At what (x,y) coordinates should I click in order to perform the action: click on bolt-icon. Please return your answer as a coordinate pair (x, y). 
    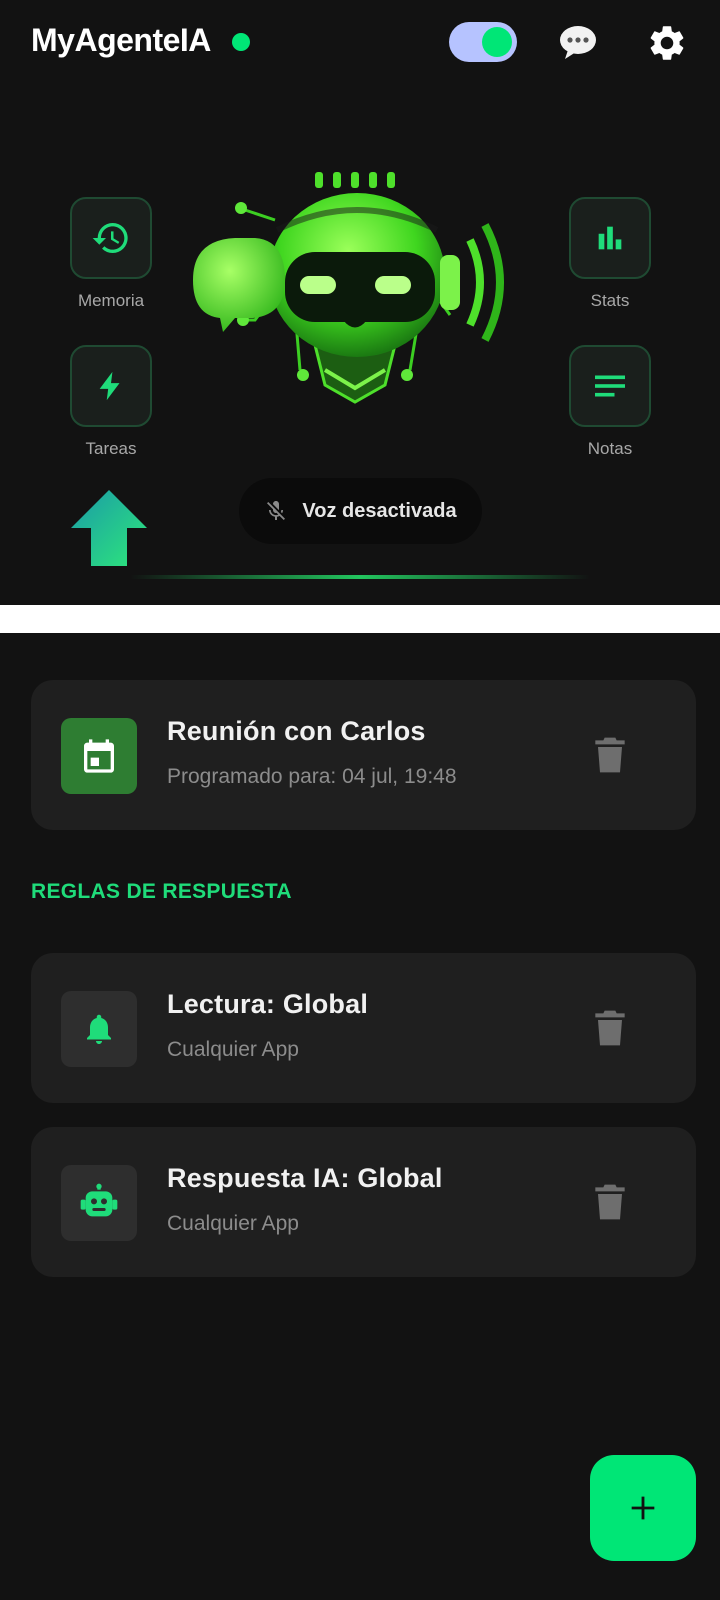
    Looking at the image, I should click on (109, 386).